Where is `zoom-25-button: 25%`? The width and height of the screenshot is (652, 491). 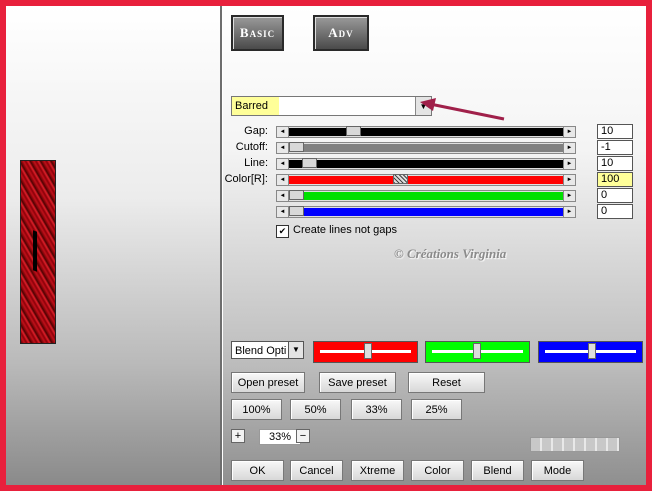
zoom-25-button: 25% is located at coordinates (436, 409).